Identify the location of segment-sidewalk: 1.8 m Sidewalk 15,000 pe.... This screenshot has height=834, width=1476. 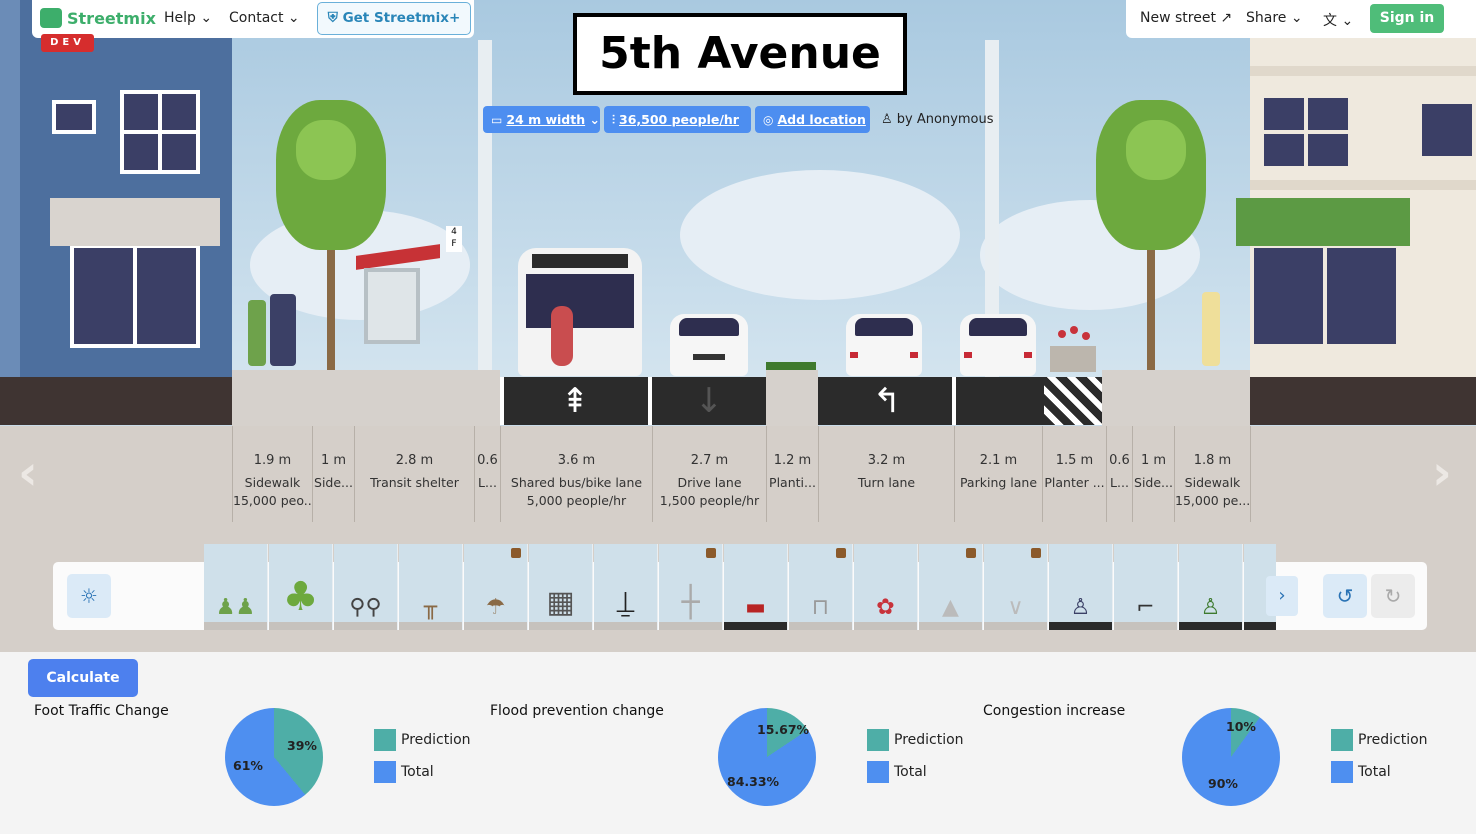
(1212, 474).